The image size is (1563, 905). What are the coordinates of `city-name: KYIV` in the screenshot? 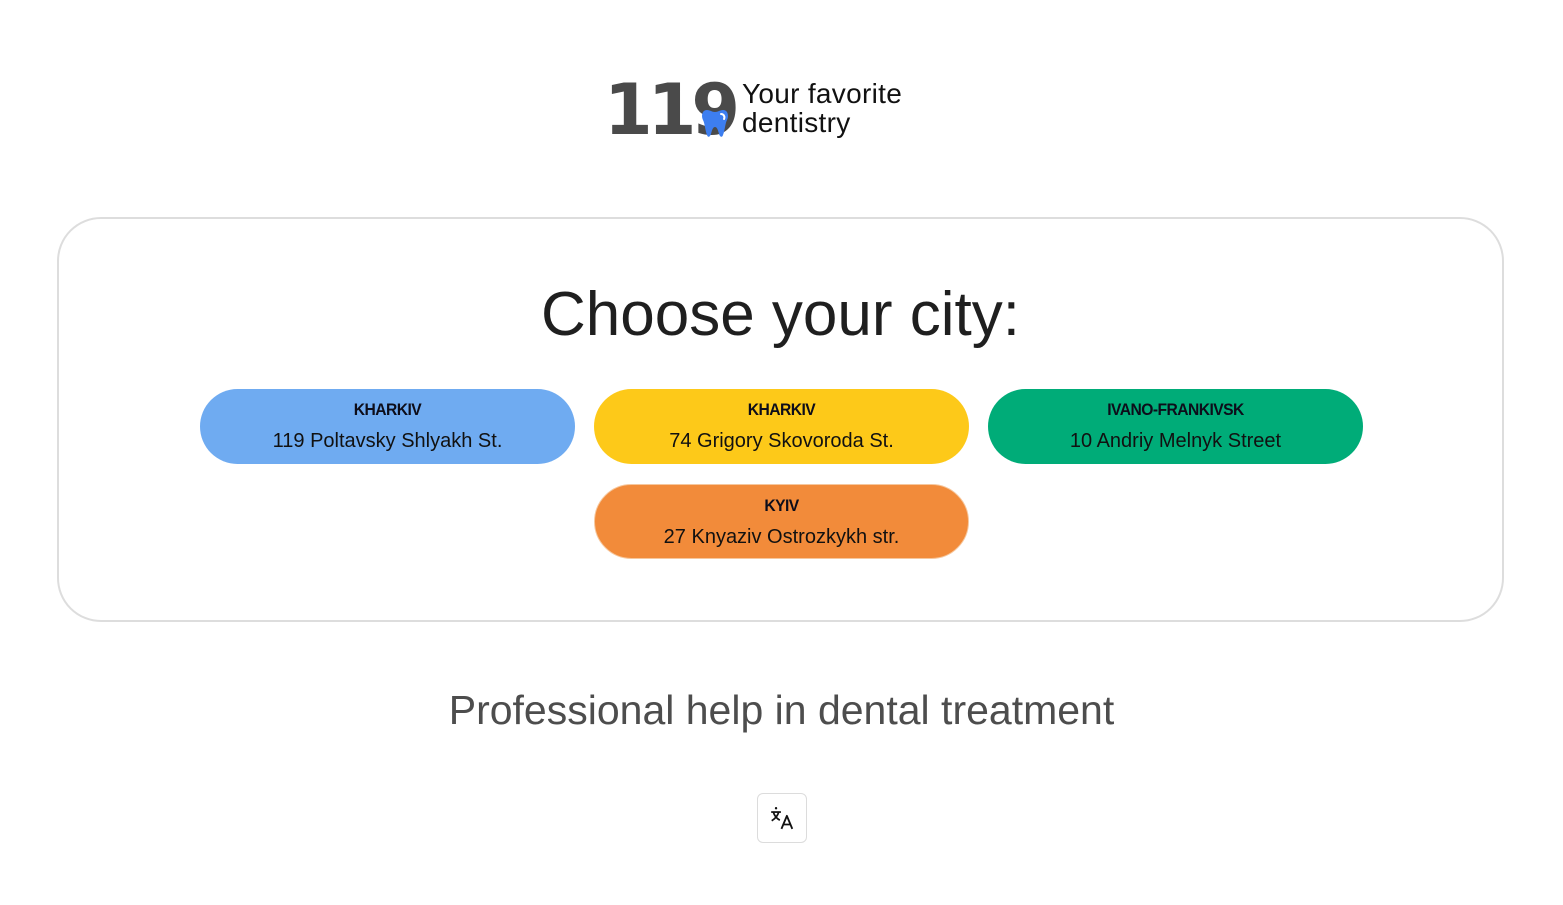 It's located at (781, 505).